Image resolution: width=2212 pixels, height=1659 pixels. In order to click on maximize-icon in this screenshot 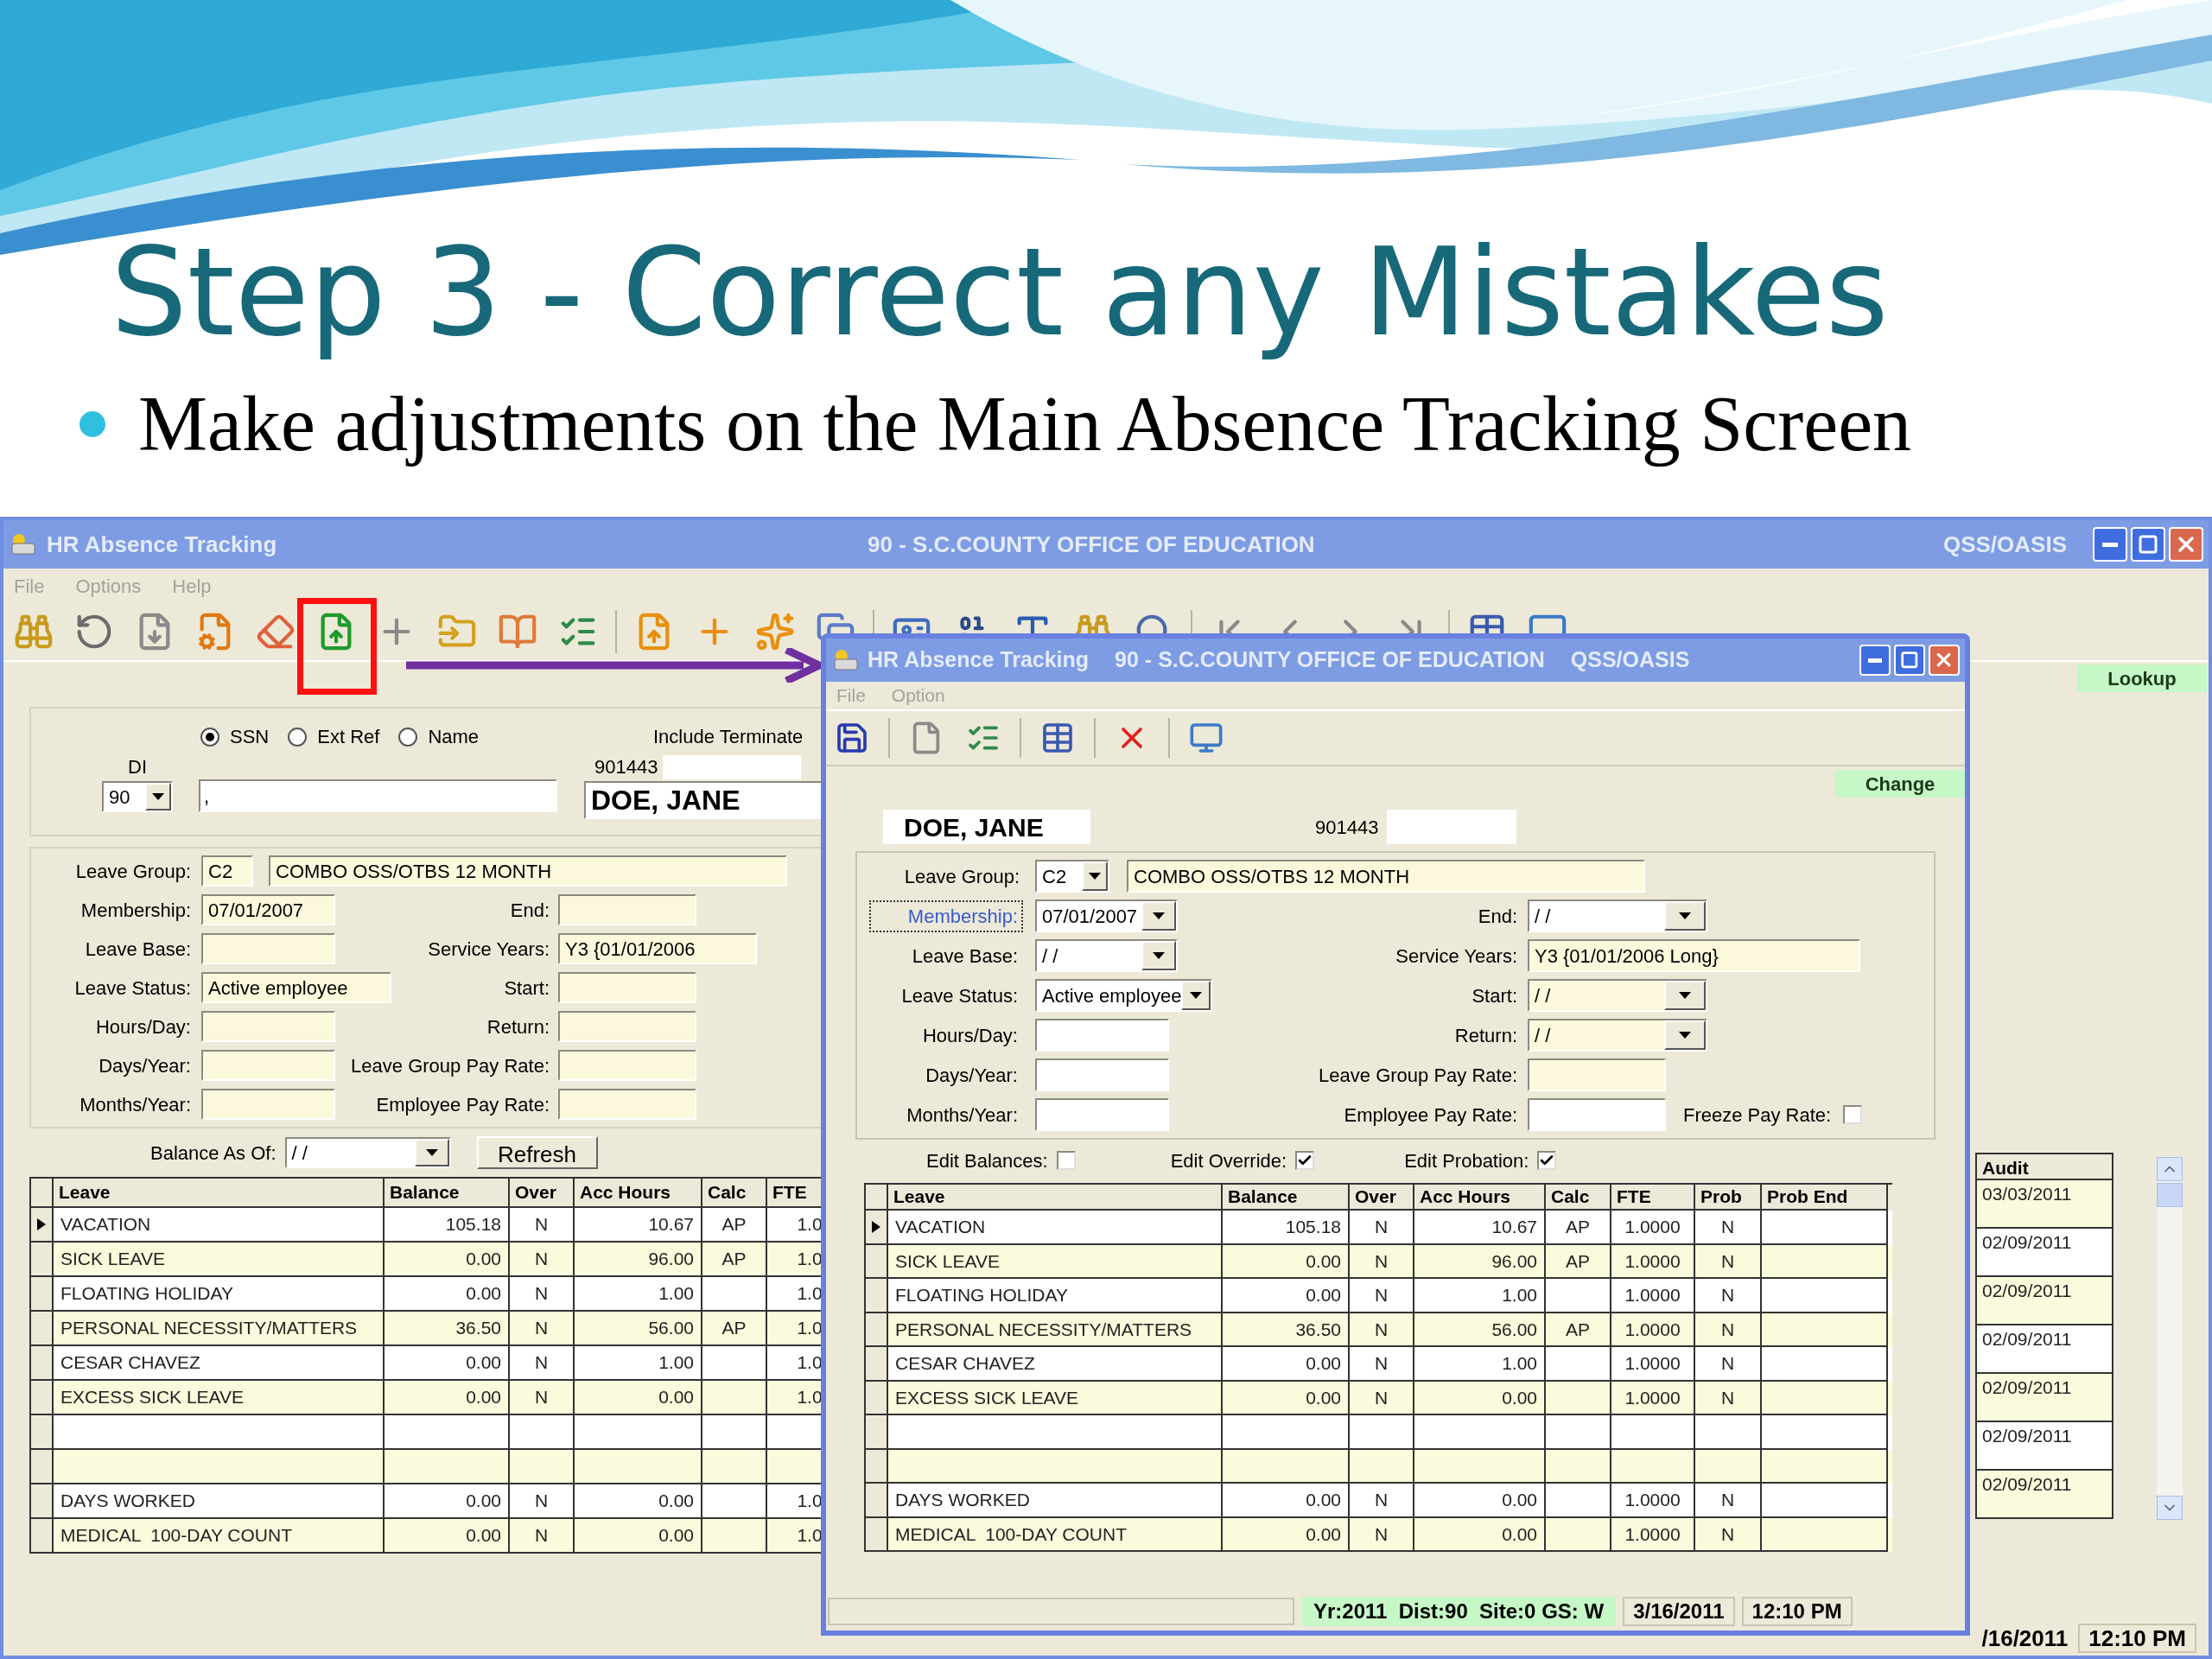, I will do `click(1909, 660)`.